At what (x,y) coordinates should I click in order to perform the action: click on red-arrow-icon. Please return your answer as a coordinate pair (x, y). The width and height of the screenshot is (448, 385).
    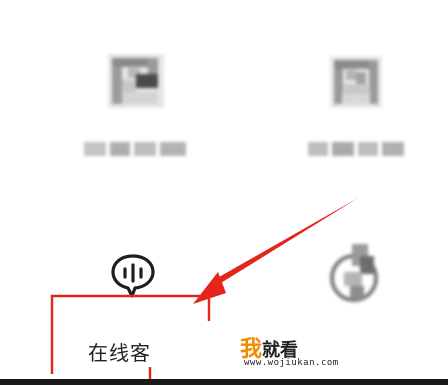
    Looking at the image, I should click on (275, 251).